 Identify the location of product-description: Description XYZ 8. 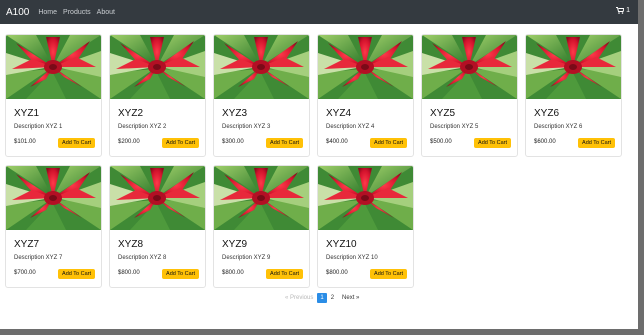
(142, 258).